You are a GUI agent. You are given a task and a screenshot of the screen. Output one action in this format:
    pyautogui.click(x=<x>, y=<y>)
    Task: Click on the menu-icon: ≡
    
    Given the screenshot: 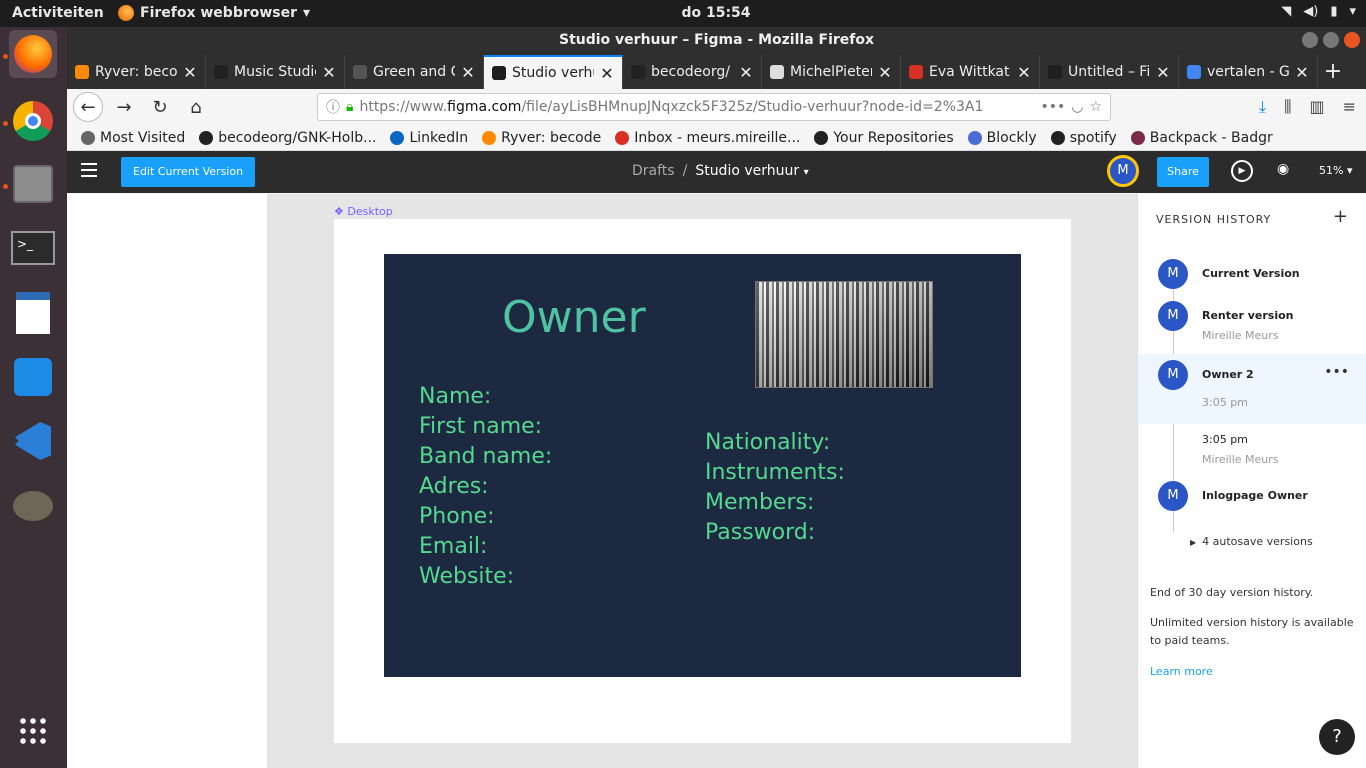 What is the action you would take?
    pyautogui.click(x=1349, y=107)
    